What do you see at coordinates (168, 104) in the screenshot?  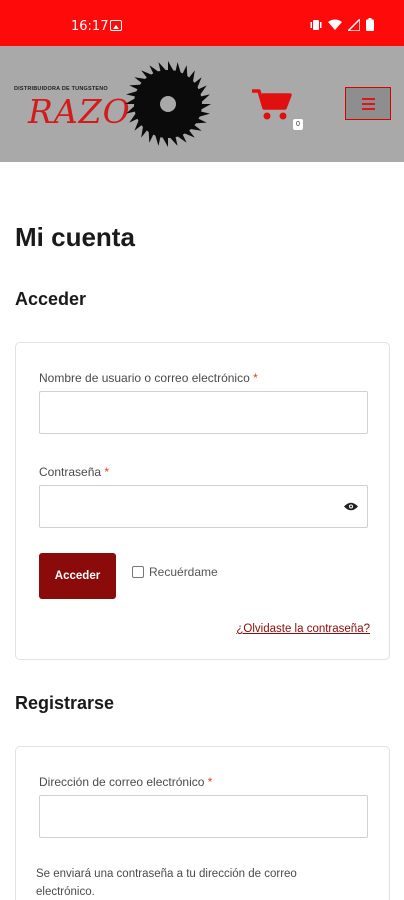 I see `saw-blade-icon` at bounding box center [168, 104].